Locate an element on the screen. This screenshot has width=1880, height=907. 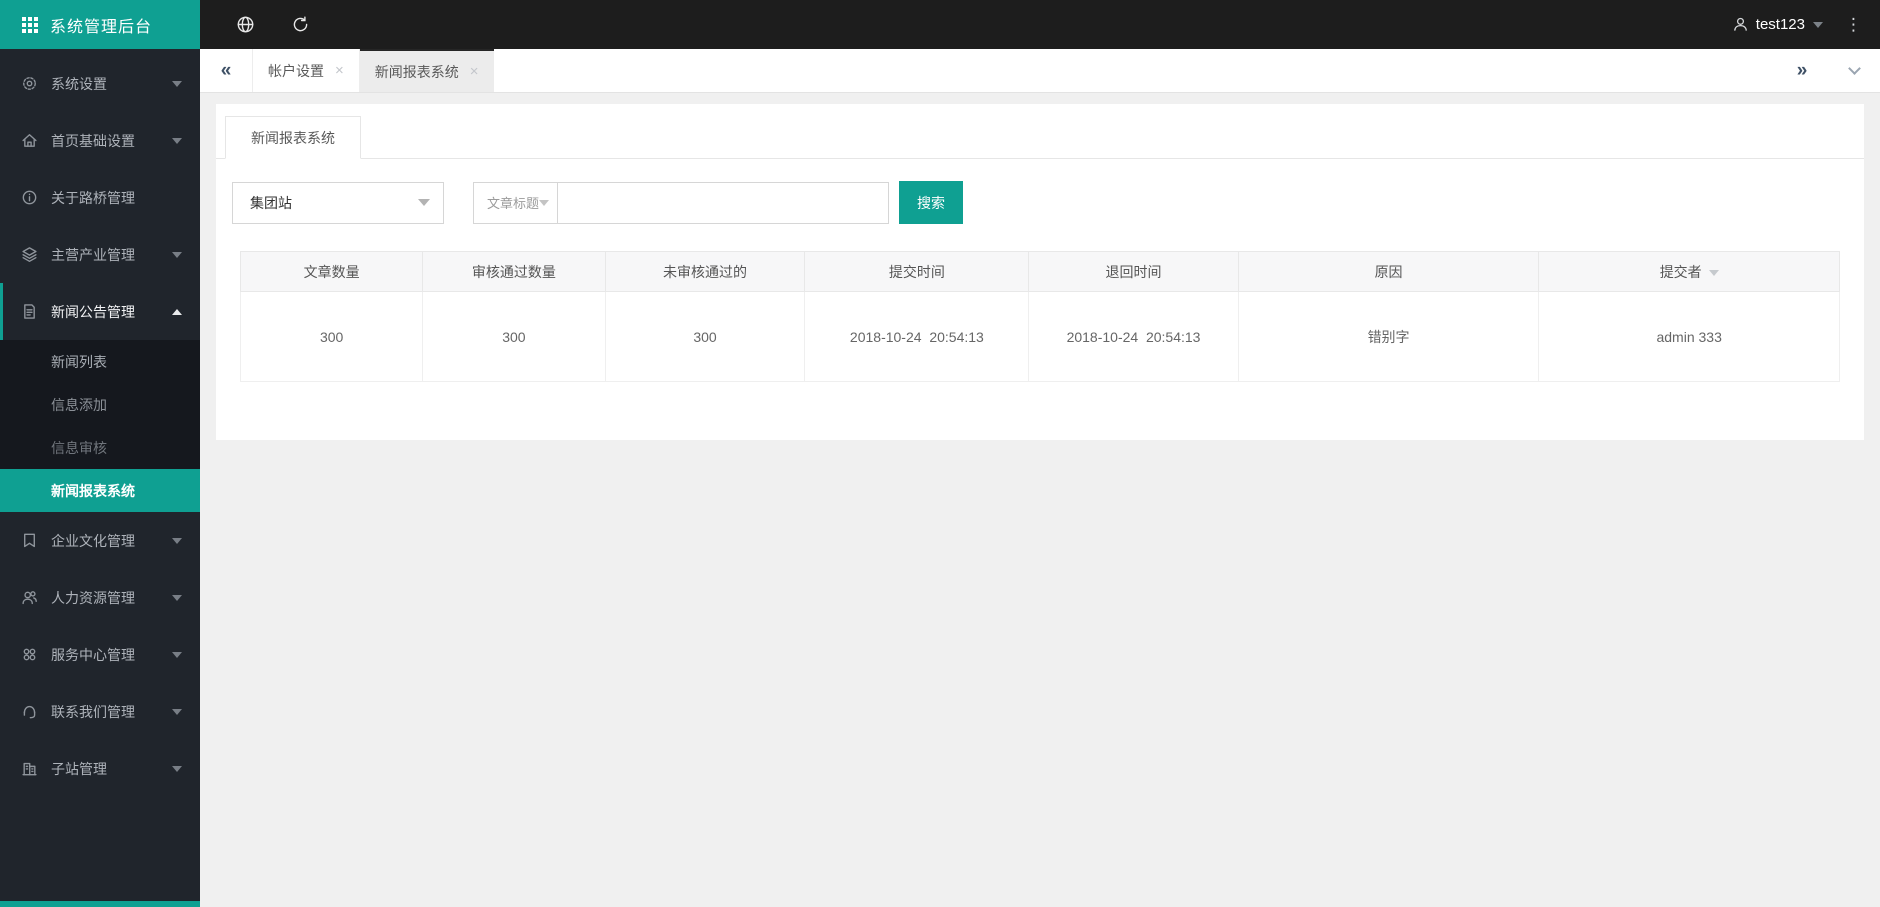
service-center-icon is located at coordinates (29, 654).